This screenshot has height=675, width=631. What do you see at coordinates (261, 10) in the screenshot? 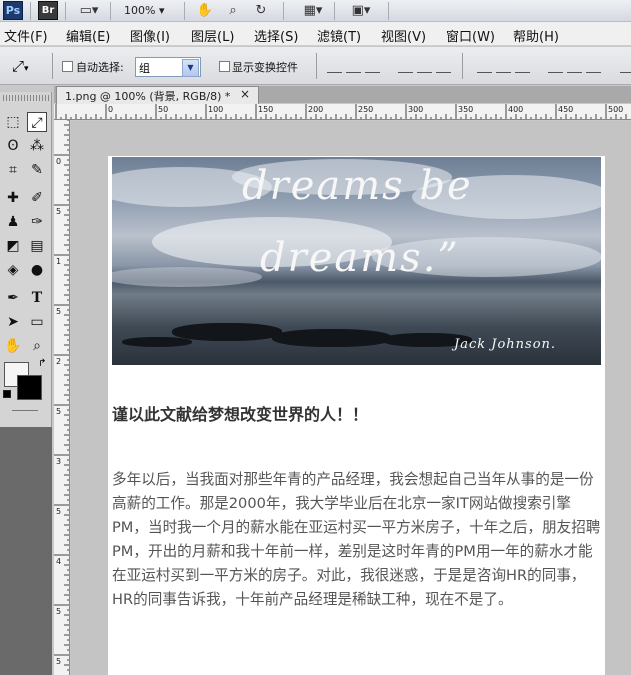
I see `rotate-view-icon: ↻` at bounding box center [261, 10].